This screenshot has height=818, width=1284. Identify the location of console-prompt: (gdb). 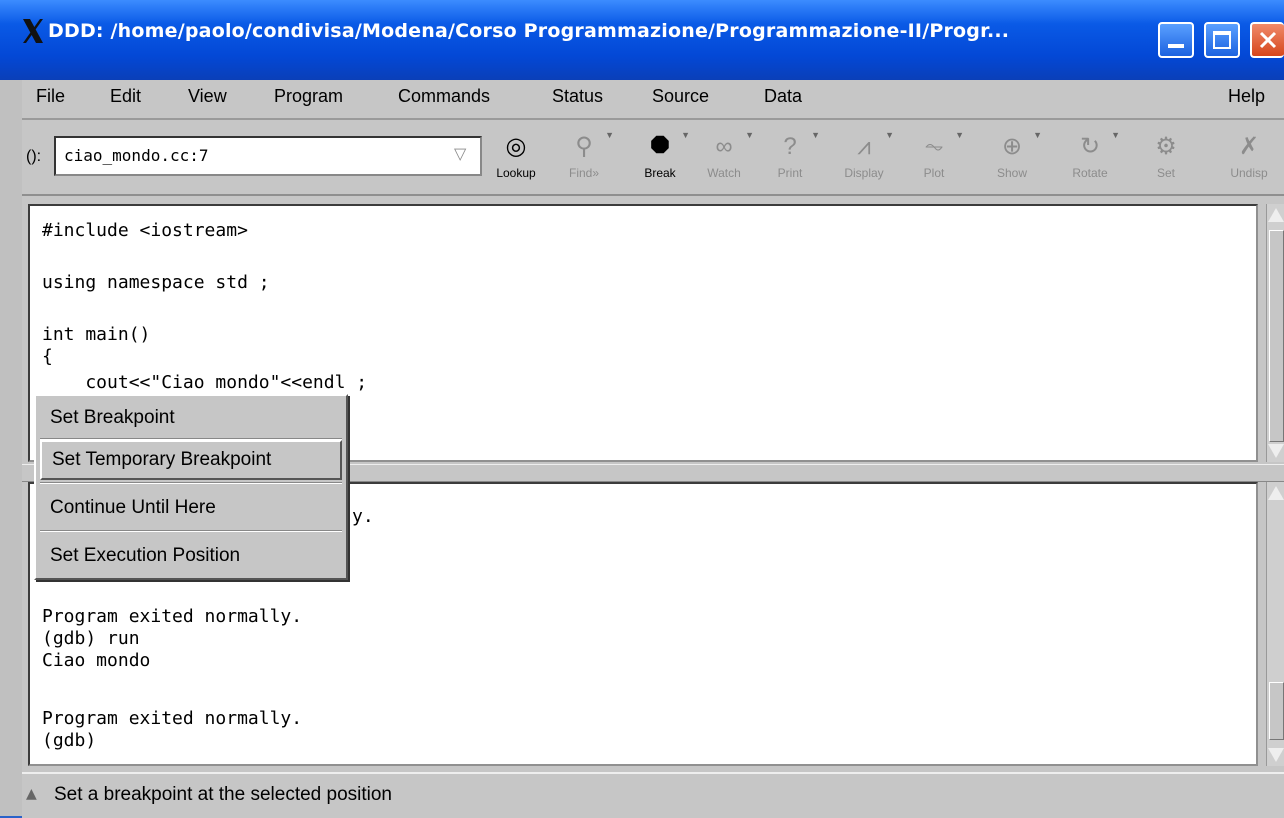
(69, 740).